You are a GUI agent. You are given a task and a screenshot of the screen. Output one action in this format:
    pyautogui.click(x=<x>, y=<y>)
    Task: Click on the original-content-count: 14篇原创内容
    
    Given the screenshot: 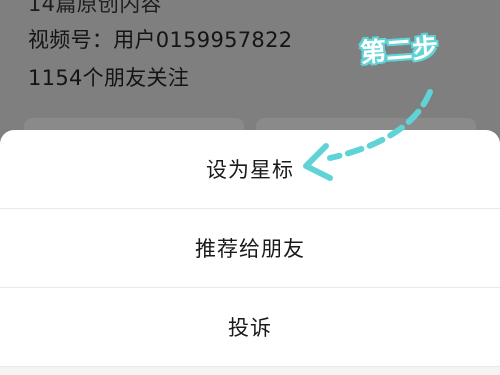 What is the action you would take?
    pyautogui.click(x=95, y=8)
    